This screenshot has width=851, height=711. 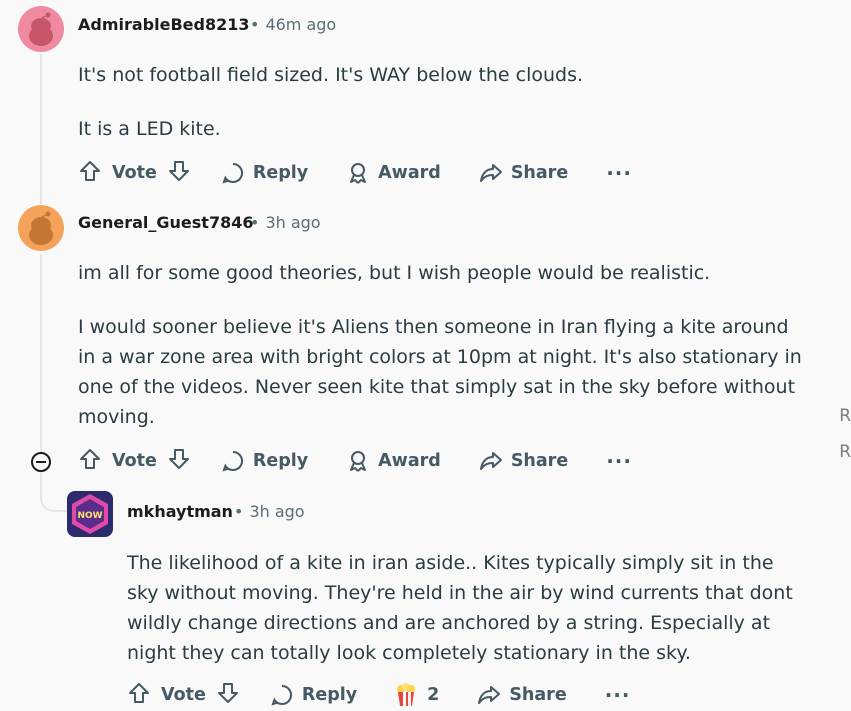 What do you see at coordinates (406, 694) in the screenshot?
I see `popcorn-award-icon` at bounding box center [406, 694].